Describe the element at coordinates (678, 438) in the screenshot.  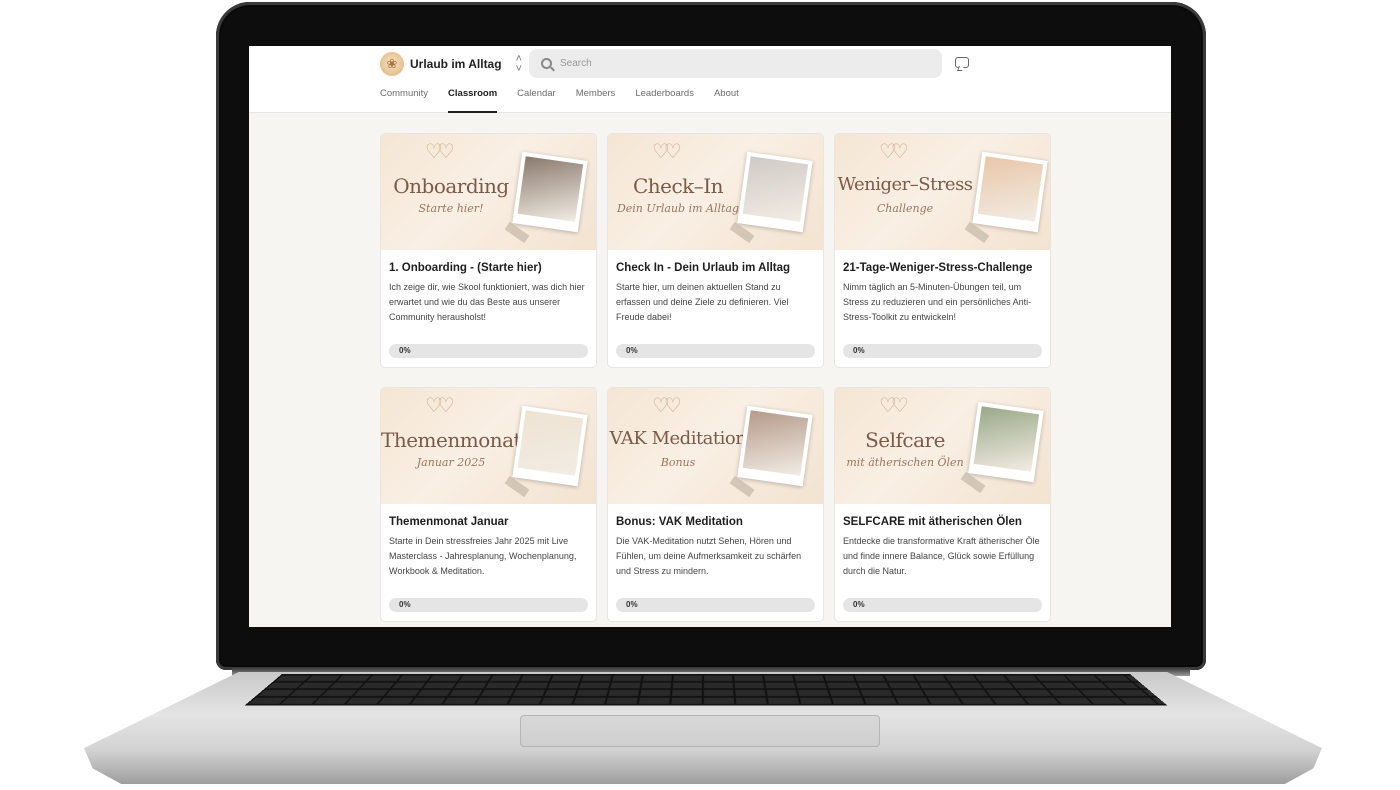
I see `cover-title: VAK Meditation` at that location.